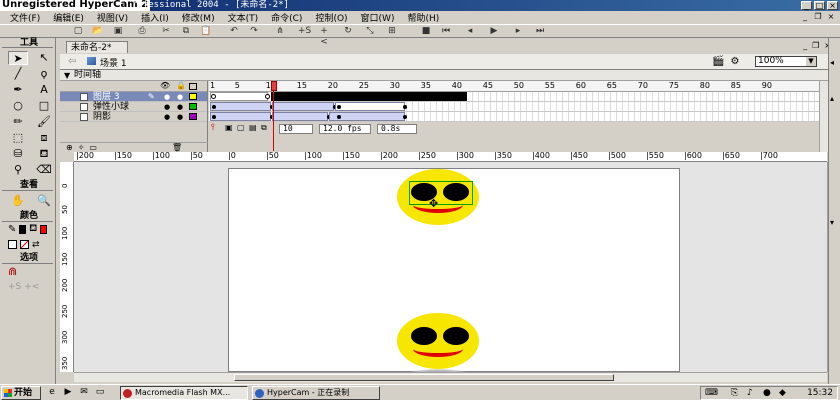 This screenshot has width=840, height=400. I want to click on add-layer-icon: ⊕, so click(69, 147).